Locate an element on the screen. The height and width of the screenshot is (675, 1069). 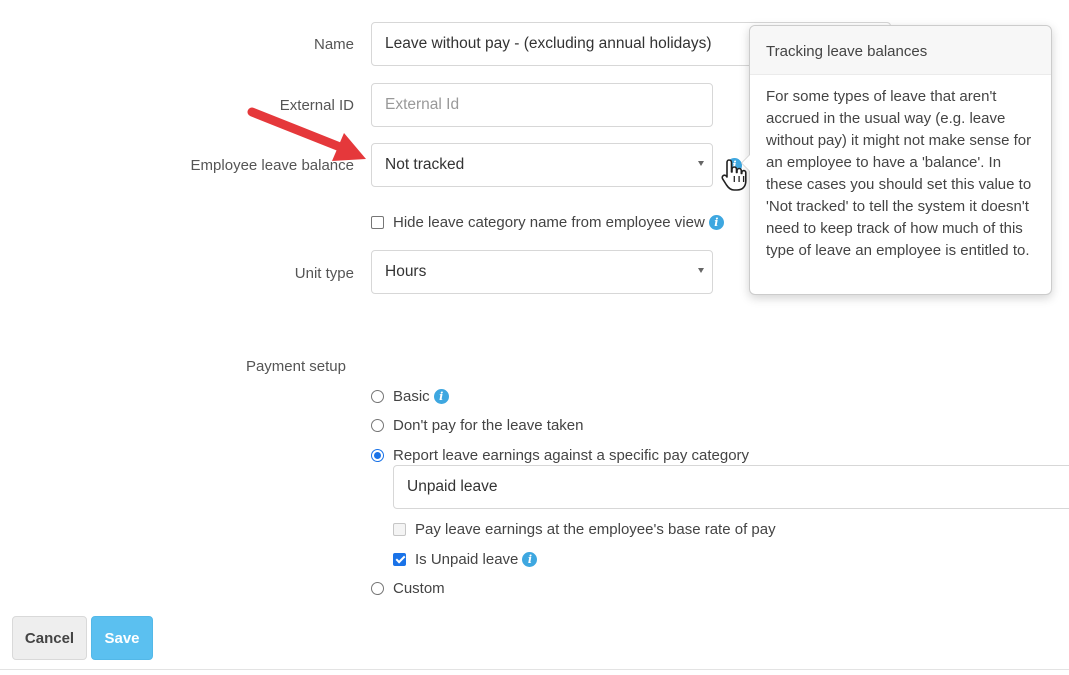
pay-category-value: Unpaid leave is located at coordinates (452, 486).